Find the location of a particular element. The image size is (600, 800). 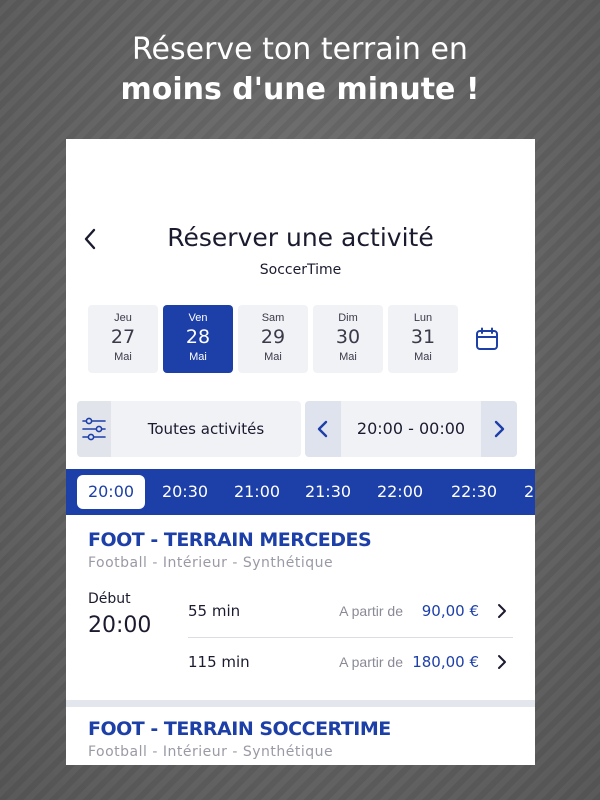

date-day: 27 is located at coordinates (123, 337).